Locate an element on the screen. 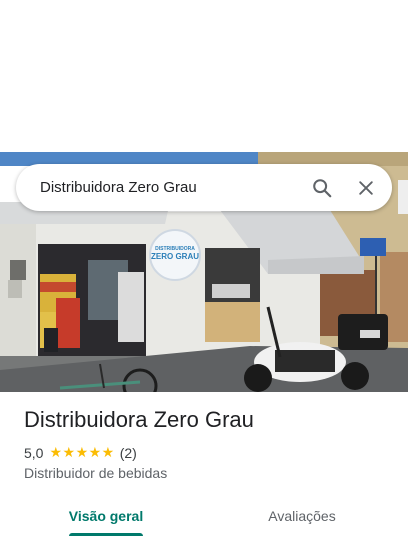 The height and width of the screenshot is (544, 408). close-icon is located at coordinates (366, 187).